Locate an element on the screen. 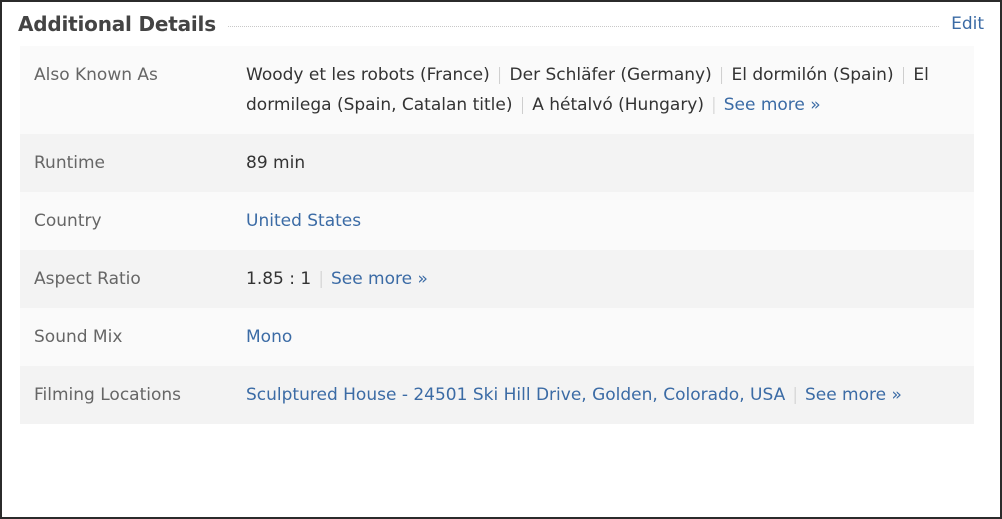 This screenshot has width=1002, height=519. detail-value-aspect-ratio: 1.85 : 1 | See more » is located at coordinates (610, 279).